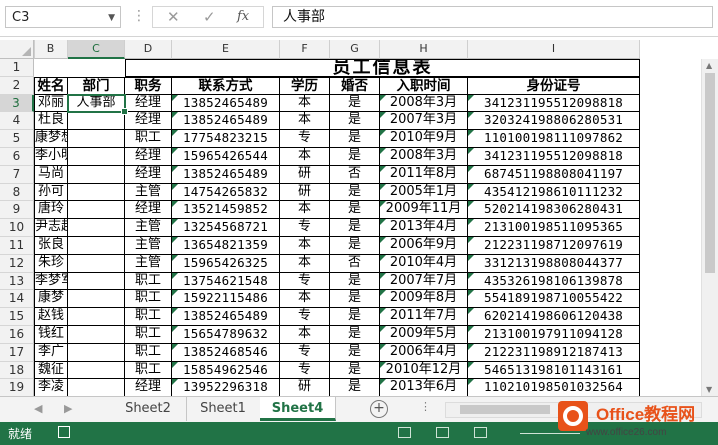  What do you see at coordinates (424, 174) in the screenshot?
I see `table-cell: 2011年8月` at bounding box center [424, 174].